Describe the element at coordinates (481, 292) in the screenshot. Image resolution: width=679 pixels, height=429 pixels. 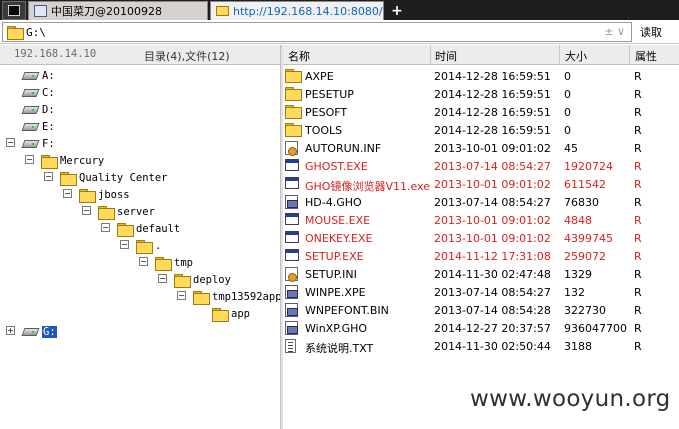
I see `table-row: WINPE.XPE 2013-07-14 08:54:27 132 R` at that location.